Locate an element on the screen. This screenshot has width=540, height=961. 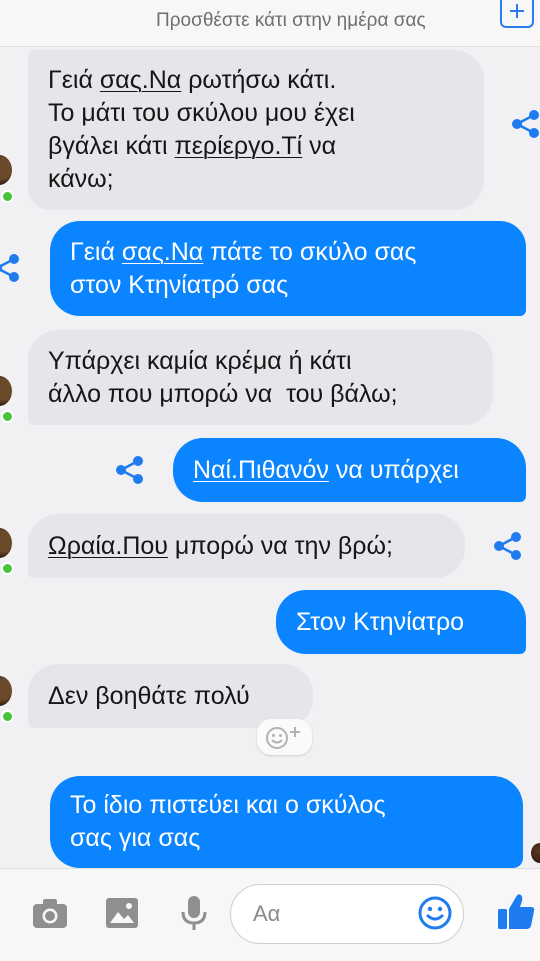
plus-square-icon is located at coordinates (517, 14).